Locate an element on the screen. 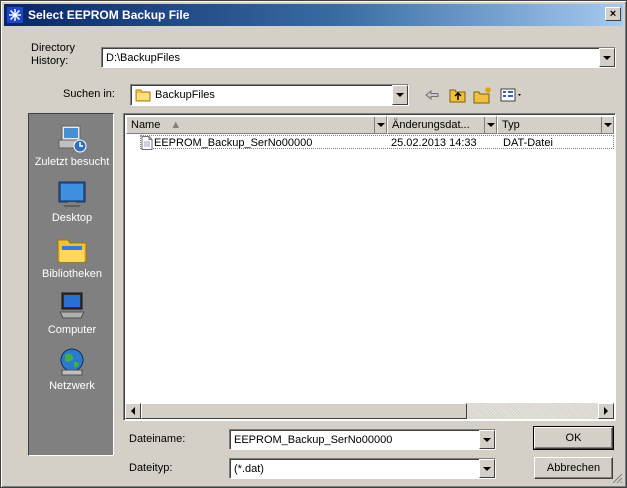 The image size is (627, 488). place-network: Netzwerk is located at coordinates (72, 369).